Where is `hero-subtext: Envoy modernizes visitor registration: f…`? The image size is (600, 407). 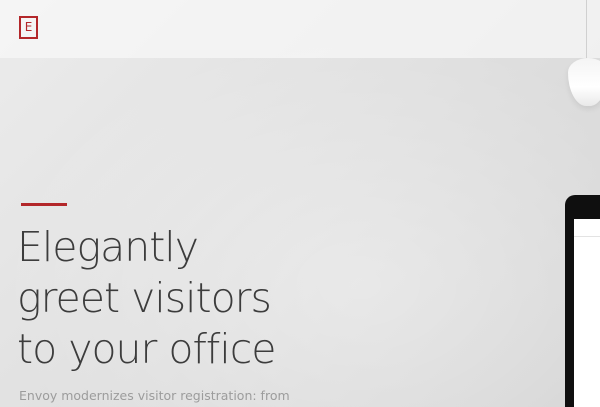 hero-subtext: Envoy modernizes visitor registration: f… is located at coordinates (154, 395).